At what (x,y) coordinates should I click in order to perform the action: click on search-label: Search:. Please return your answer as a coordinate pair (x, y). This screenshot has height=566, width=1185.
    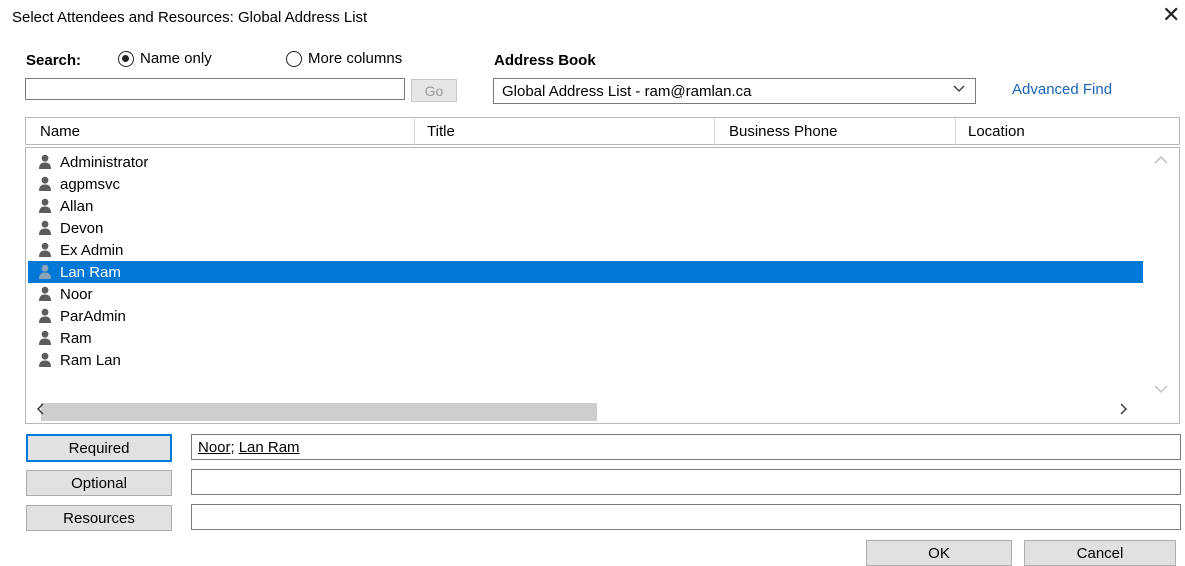
    Looking at the image, I should click on (54, 60).